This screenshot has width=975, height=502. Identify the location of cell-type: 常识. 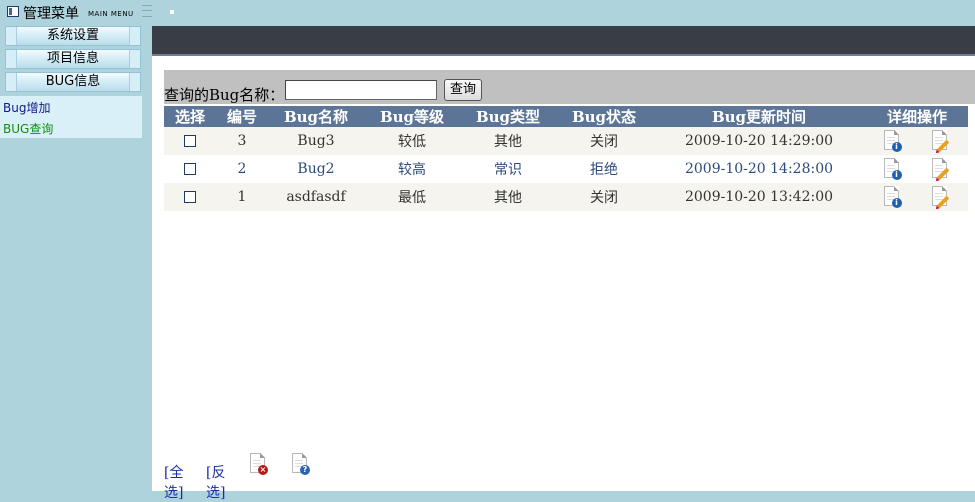
(508, 169).